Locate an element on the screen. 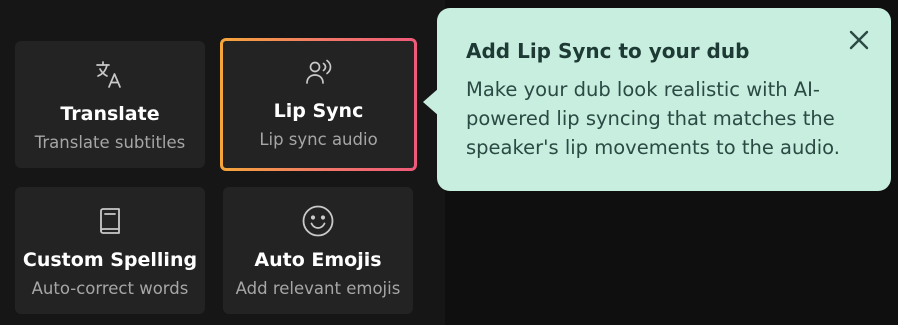  tooltip-title: Add Lip Sync to your dub is located at coordinates (608, 51).